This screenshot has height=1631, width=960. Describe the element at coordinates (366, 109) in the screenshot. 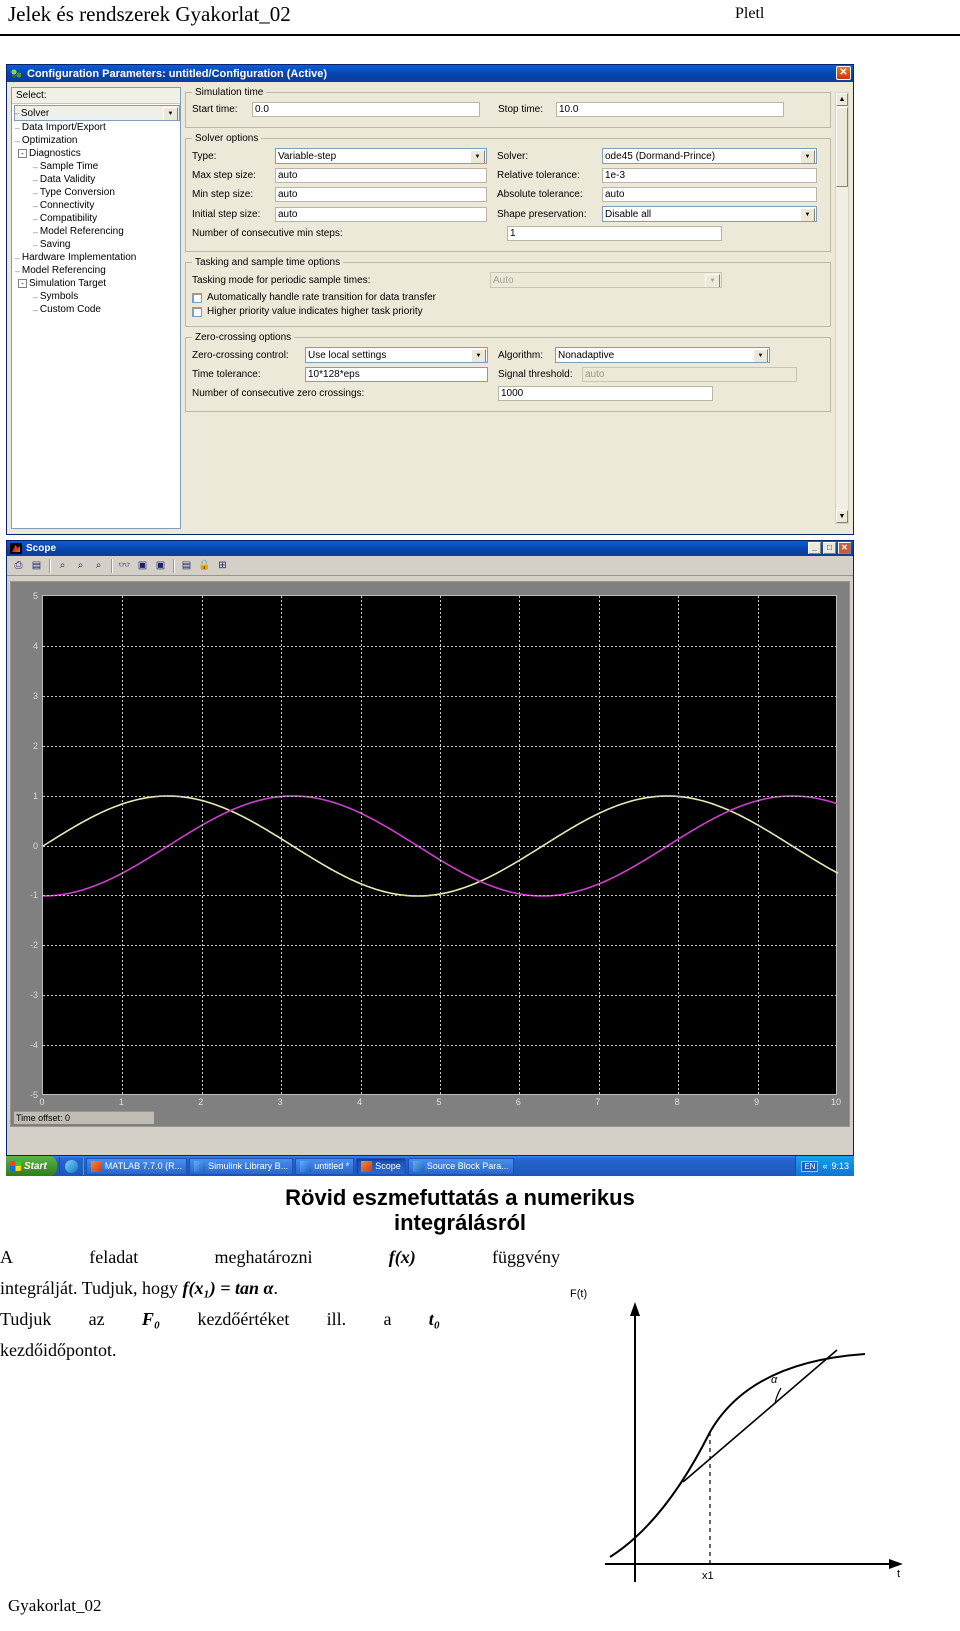

I see `start-time-input: 0.0` at that location.